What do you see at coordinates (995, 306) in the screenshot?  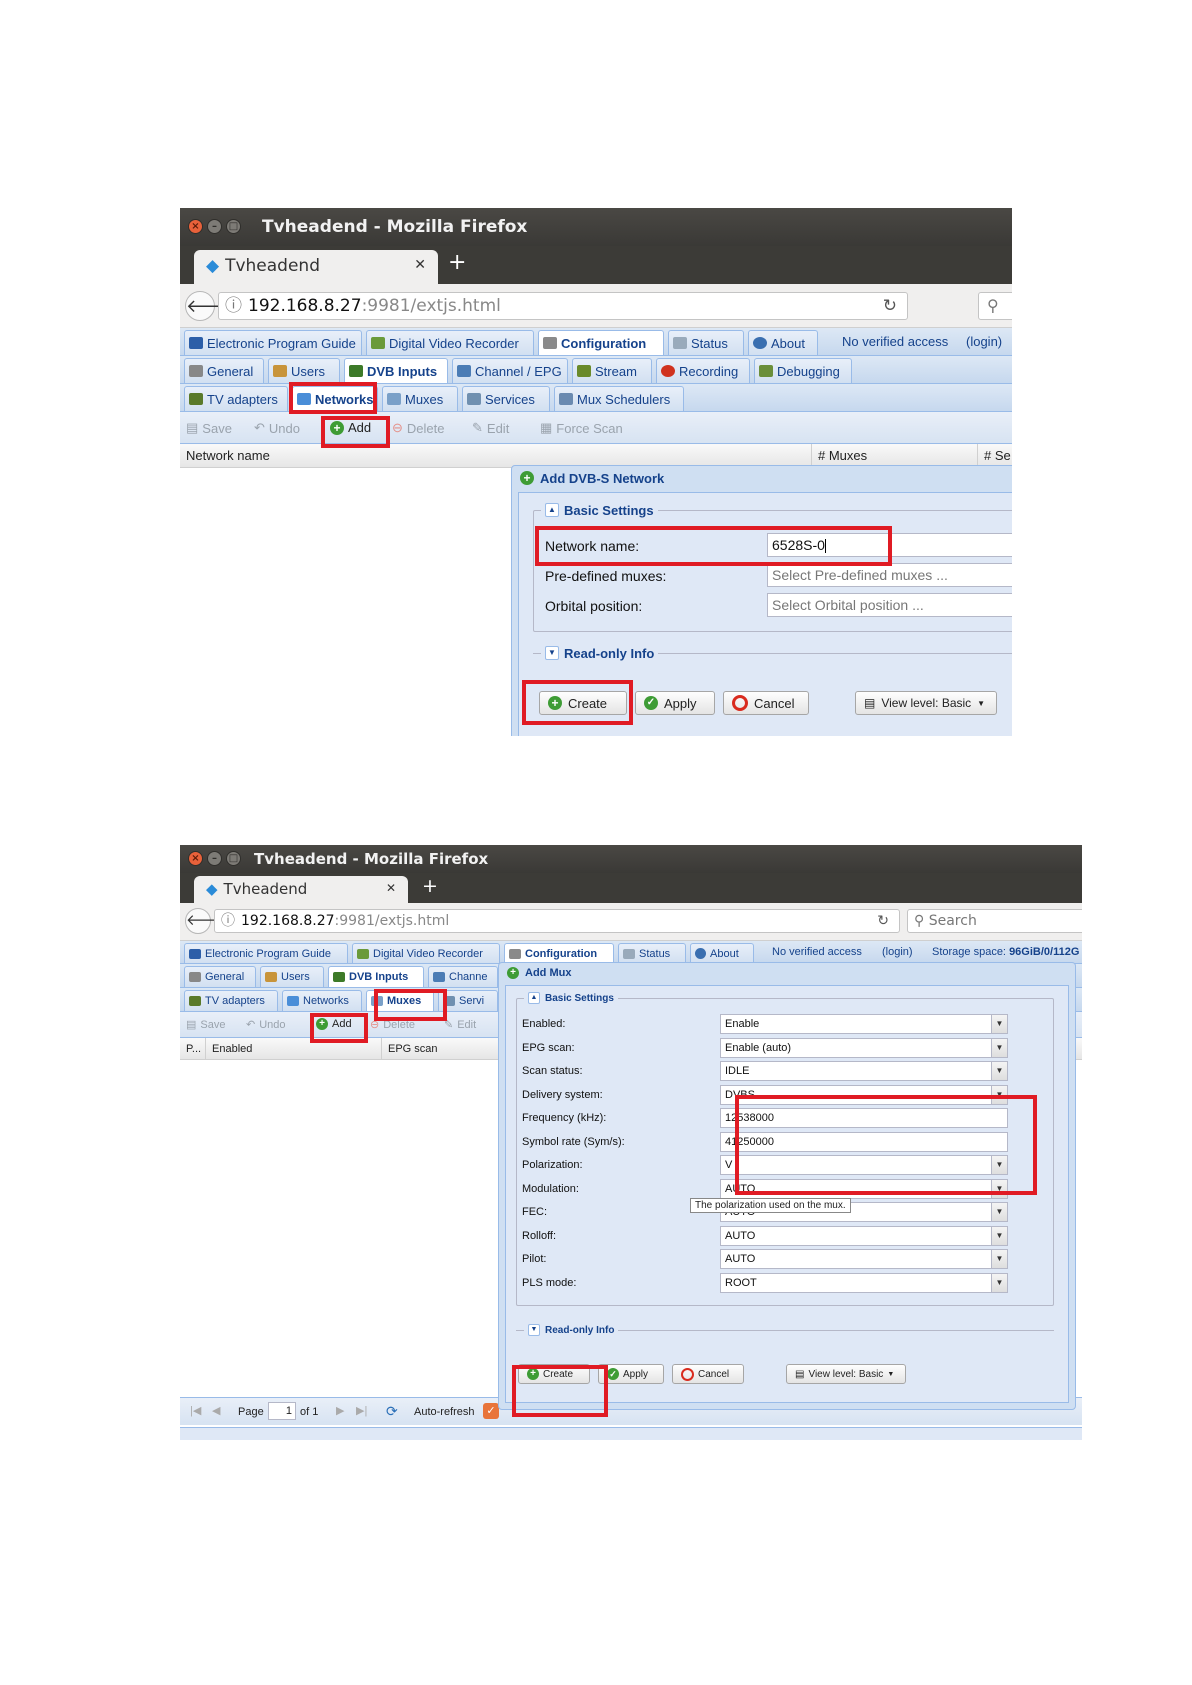 I see `search-box: ⚲` at bounding box center [995, 306].